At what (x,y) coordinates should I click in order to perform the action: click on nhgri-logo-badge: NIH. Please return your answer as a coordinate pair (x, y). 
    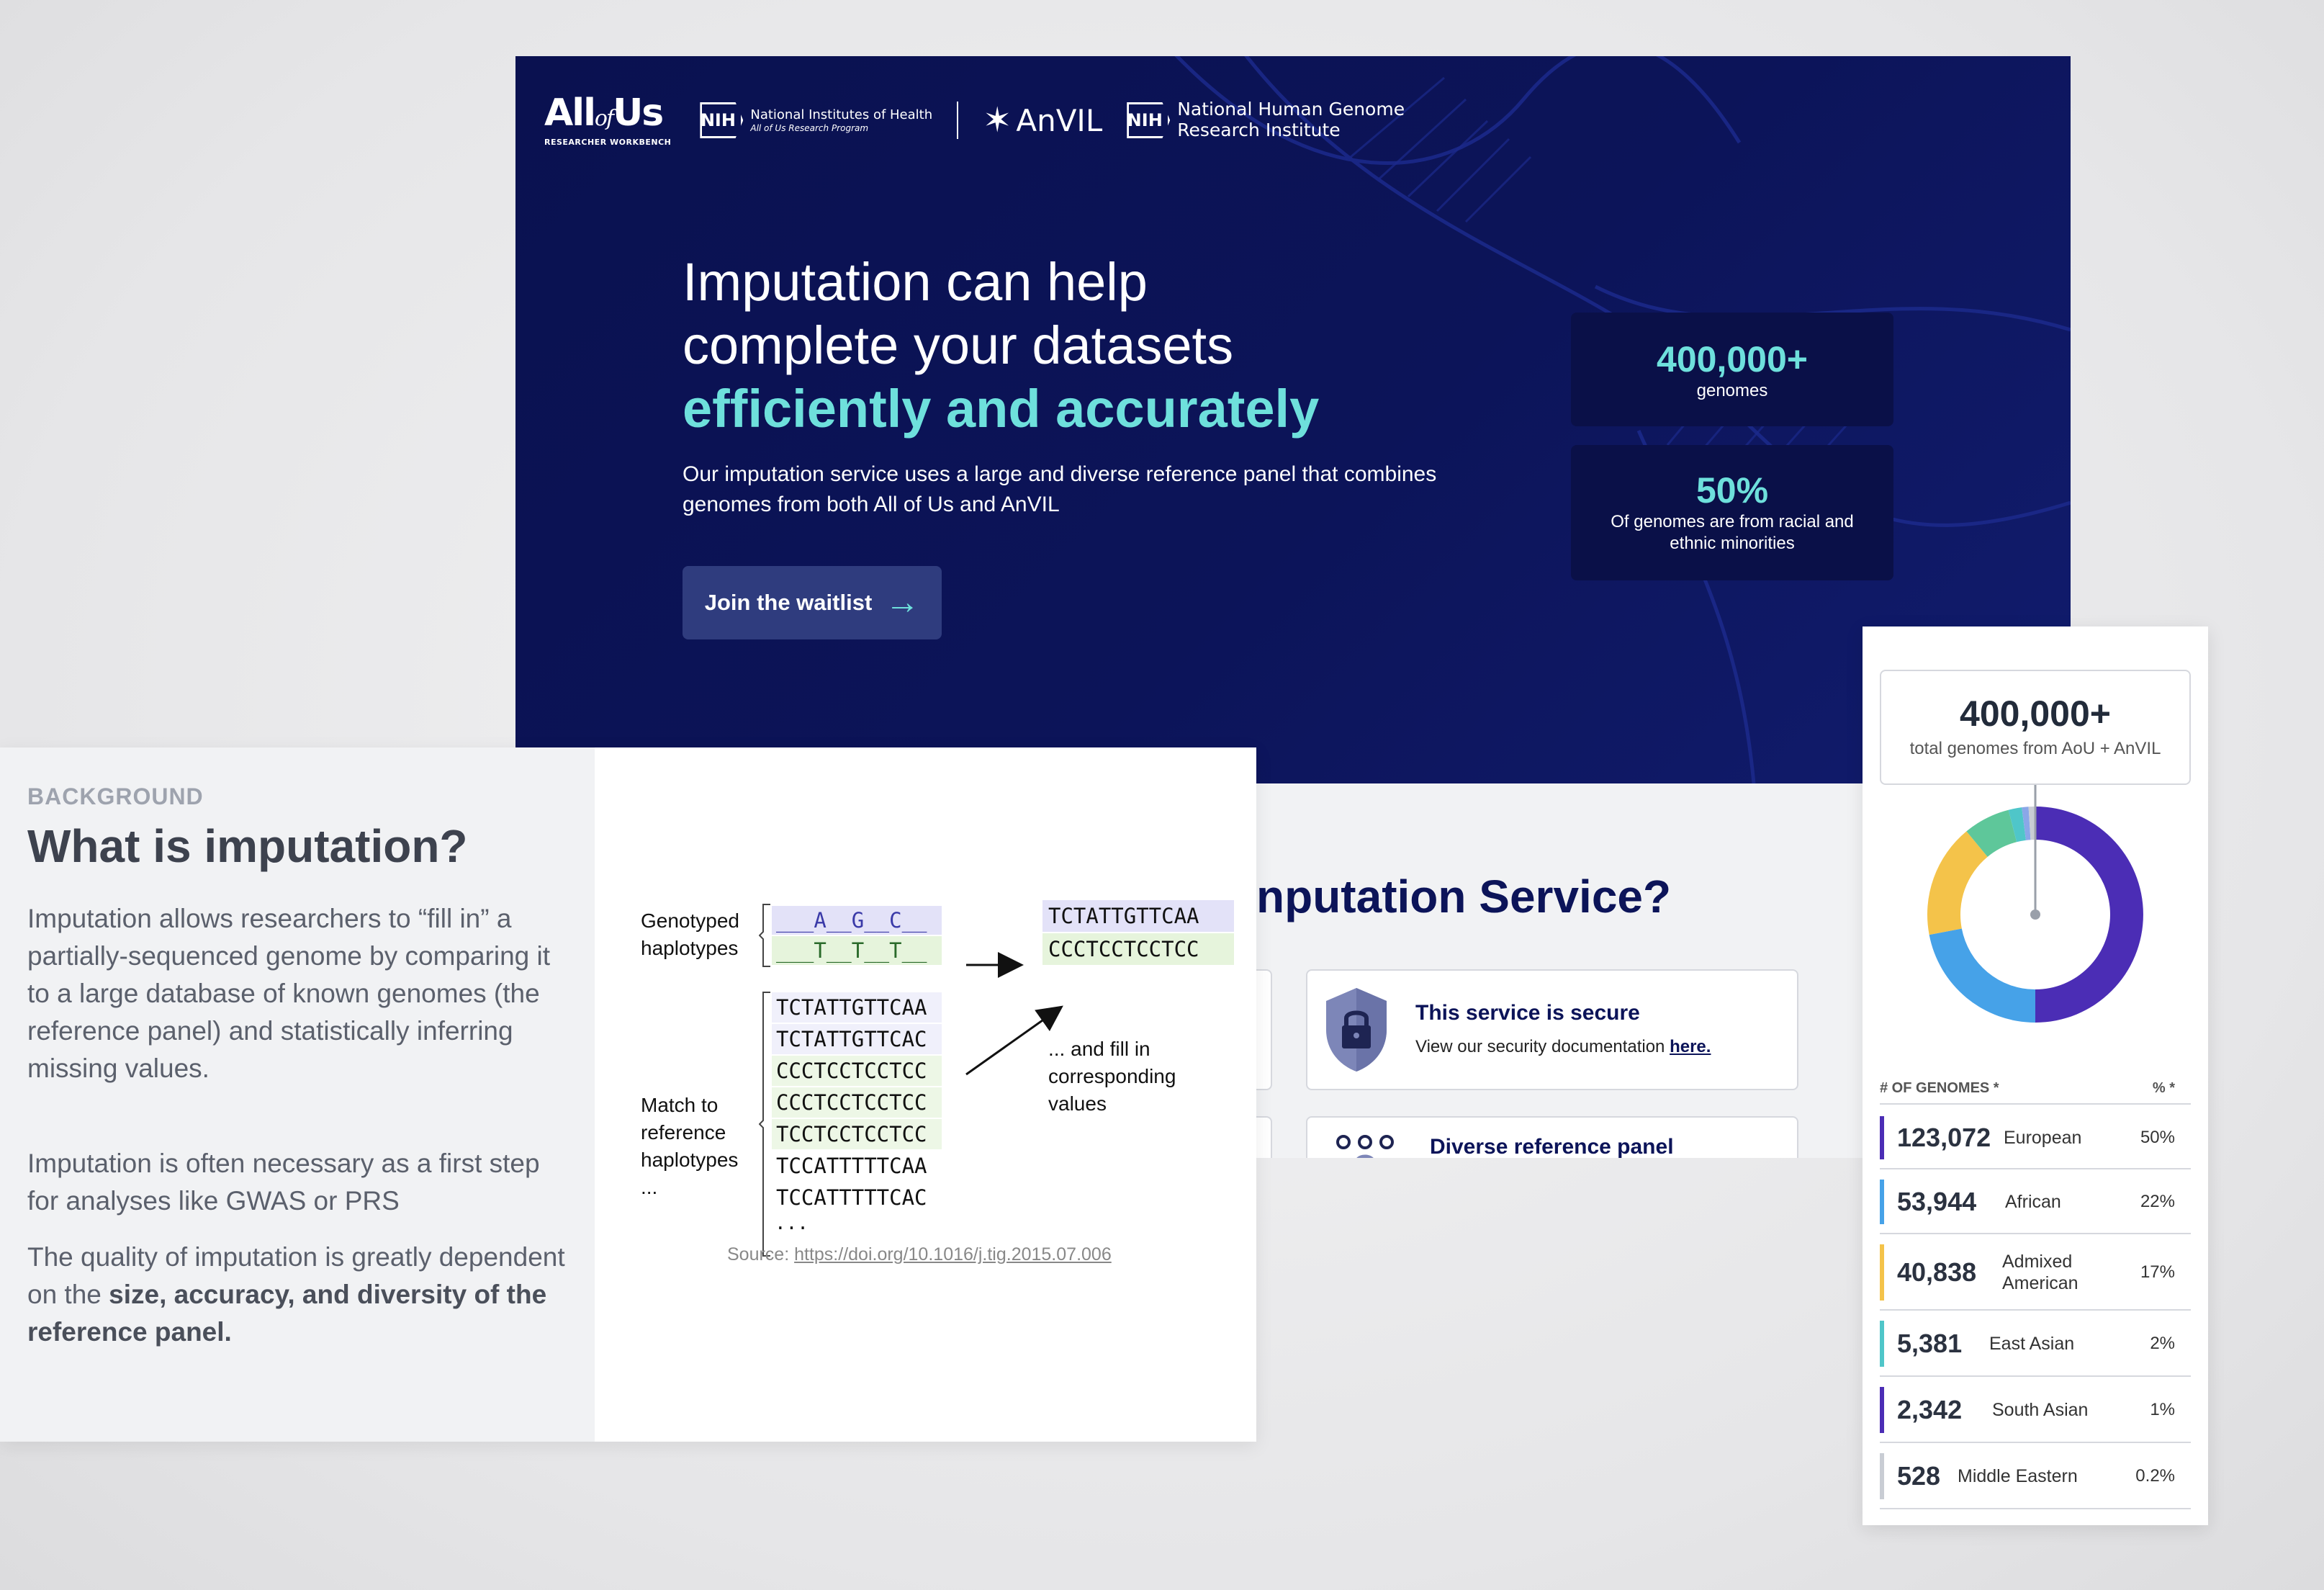
    Looking at the image, I should click on (1149, 120).